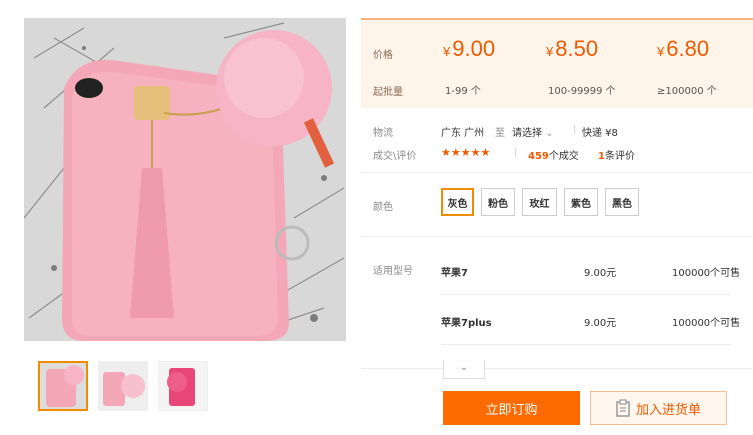 Image resolution: width=753 pixels, height=435 pixels. Describe the element at coordinates (395, 156) in the screenshot. I see `deals-label: 成交\评价` at that location.